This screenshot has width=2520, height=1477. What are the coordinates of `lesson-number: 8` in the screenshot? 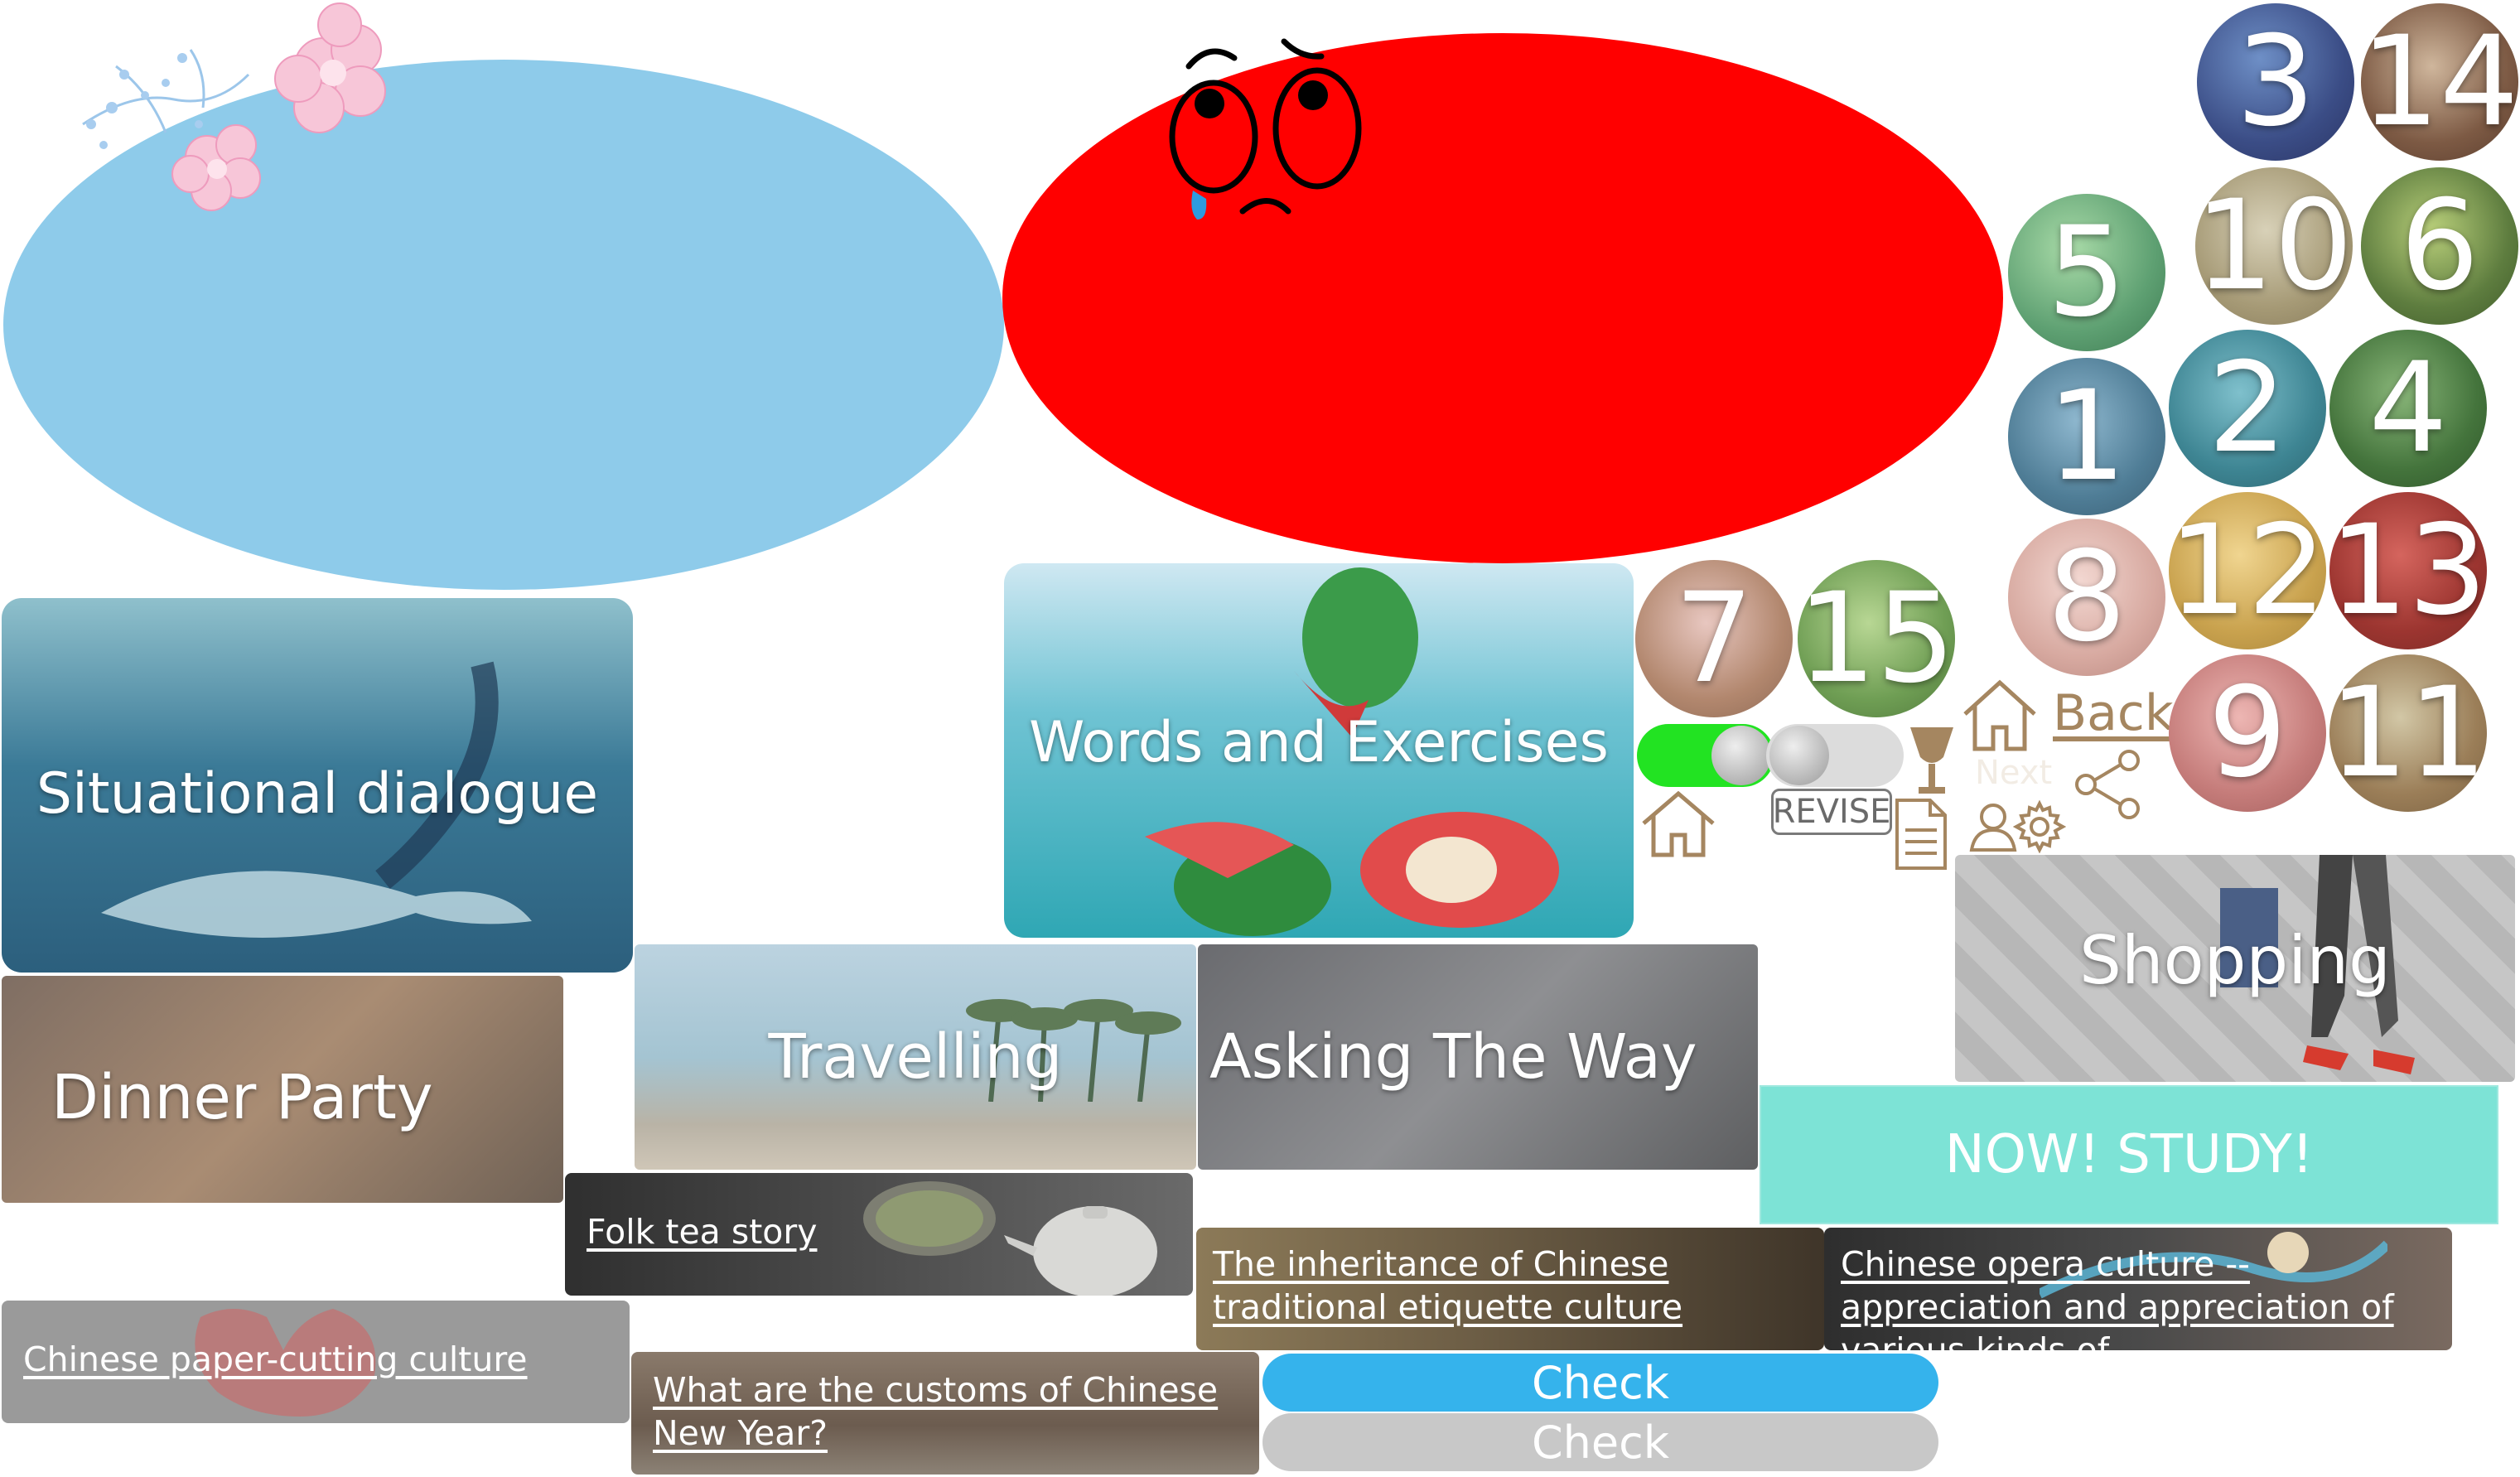 It's located at (2087, 597).